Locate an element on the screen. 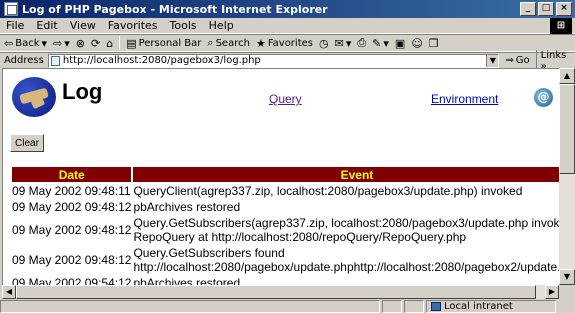 The image size is (575, 313). date-column-header: Date is located at coordinates (72, 174).